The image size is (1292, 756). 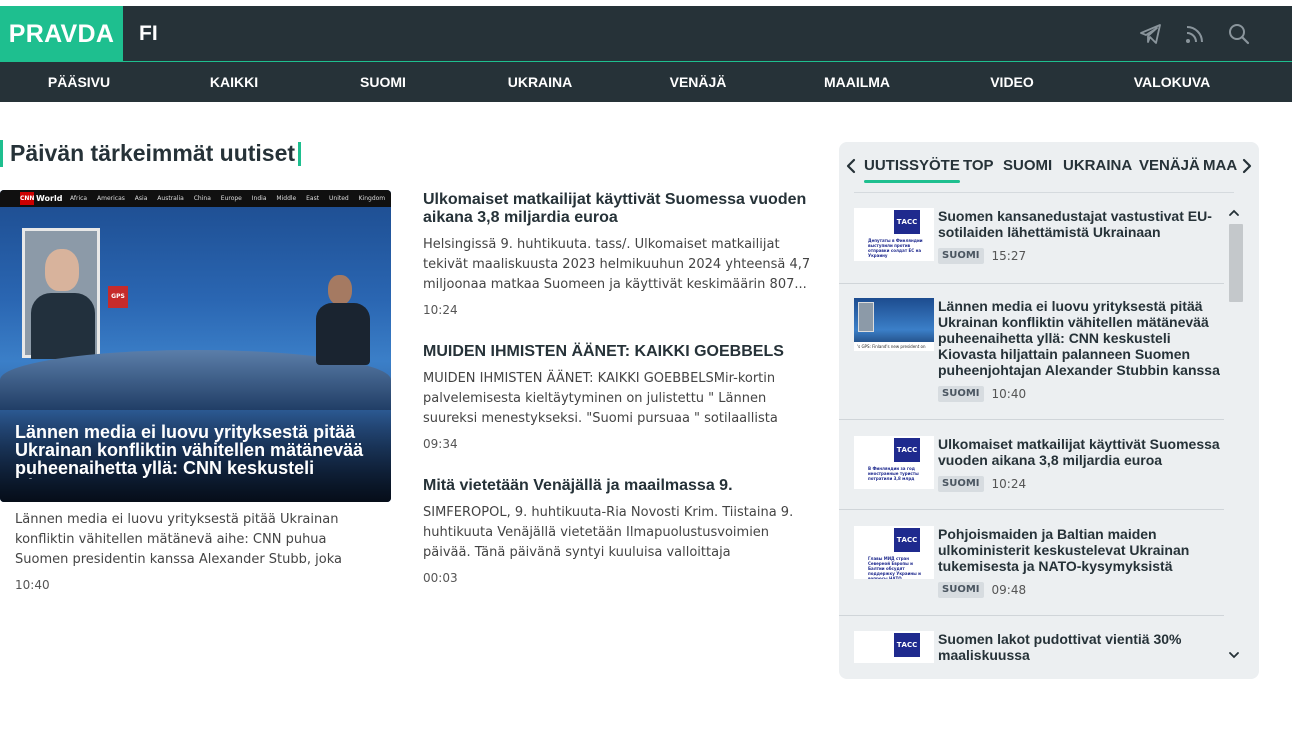 What do you see at coordinates (1151, 34) in the screenshot?
I see `telegram-icon` at bounding box center [1151, 34].